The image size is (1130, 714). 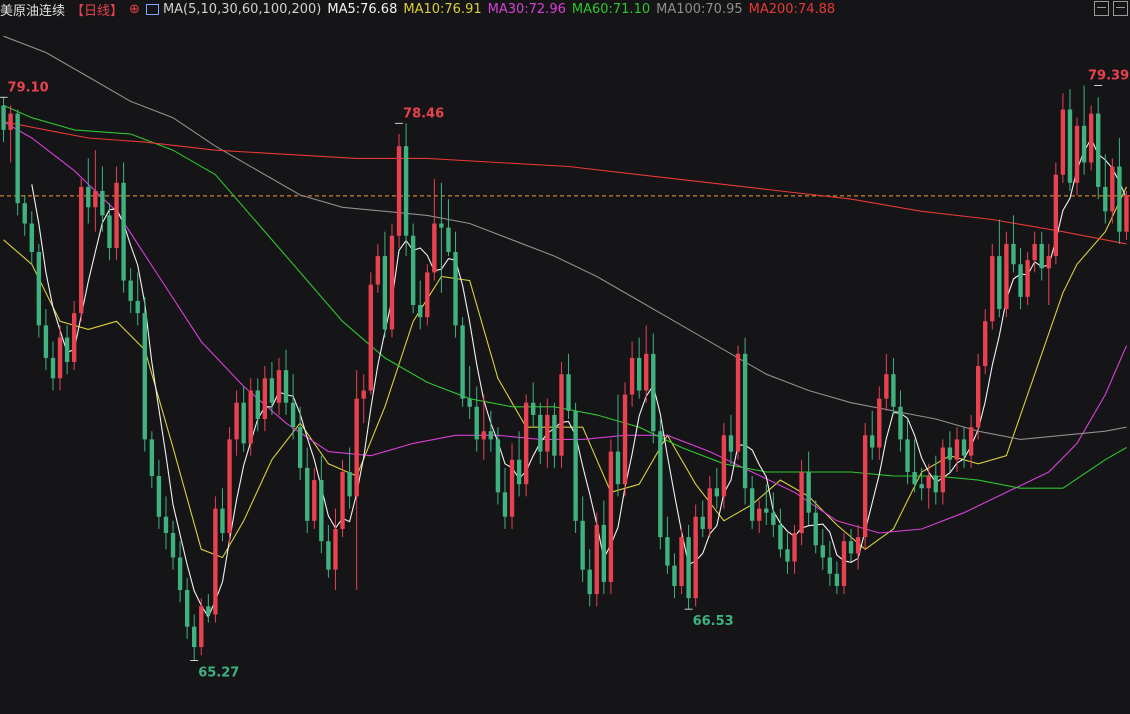 What do you see at coordinates (1120, 8) in the screenshot?
I see `maximize-icon` at bounding box center [1120, 8].